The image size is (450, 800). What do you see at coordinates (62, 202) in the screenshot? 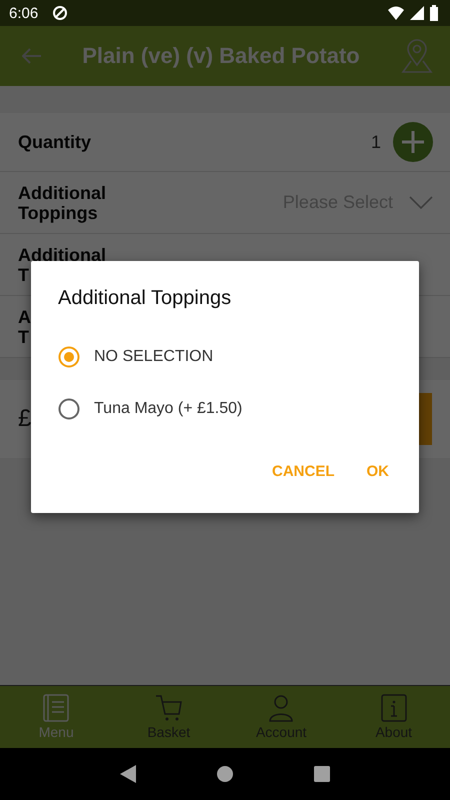
I see `option-label: Additional Toppings` at bounding box center [62, 202].